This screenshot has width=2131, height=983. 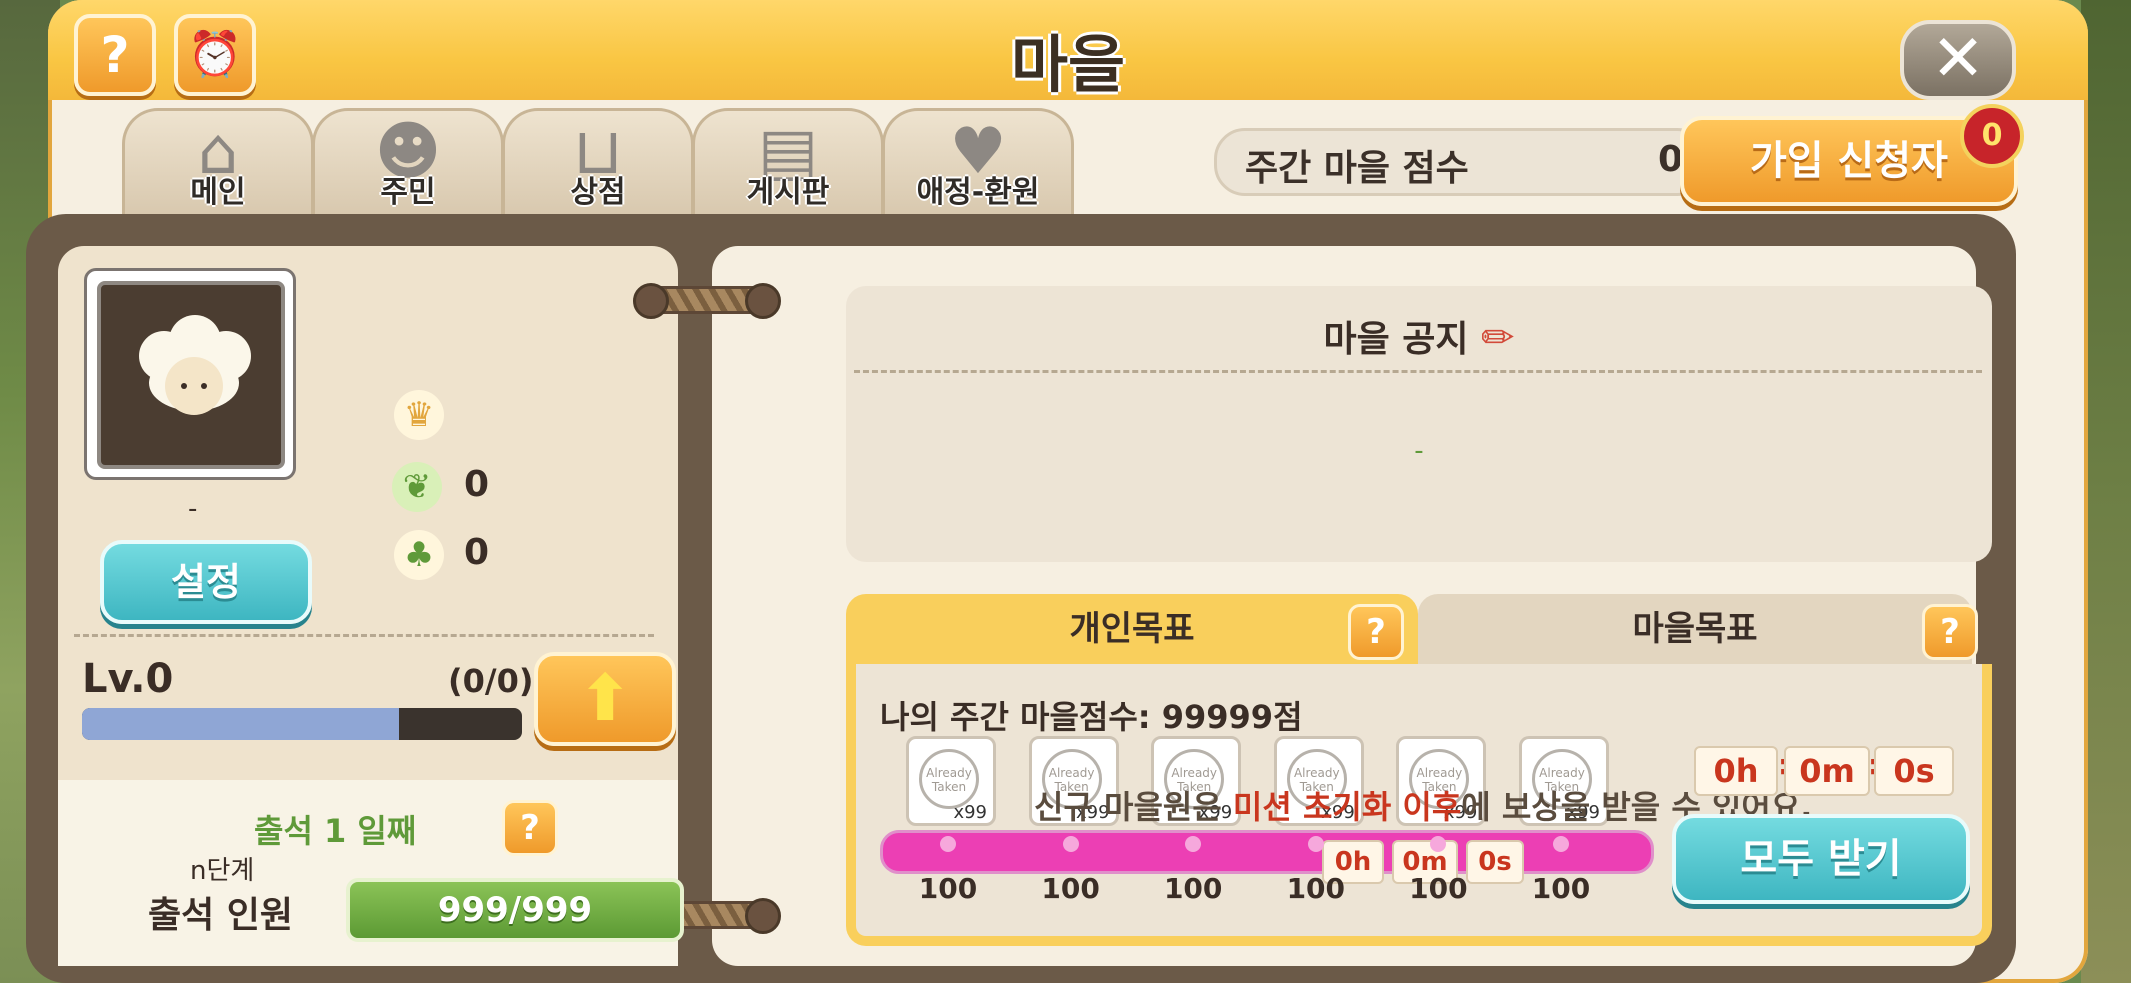 What do you see at coordinates (1827, 771) in the screenshot?
I see `timer-minutes: 0m` at bounding box center [1827, 771].